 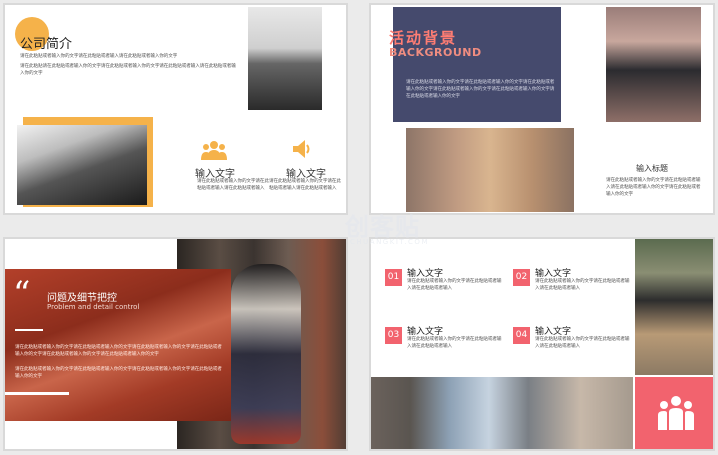 I want to click on woman-photo, so click(x=653, y=64).